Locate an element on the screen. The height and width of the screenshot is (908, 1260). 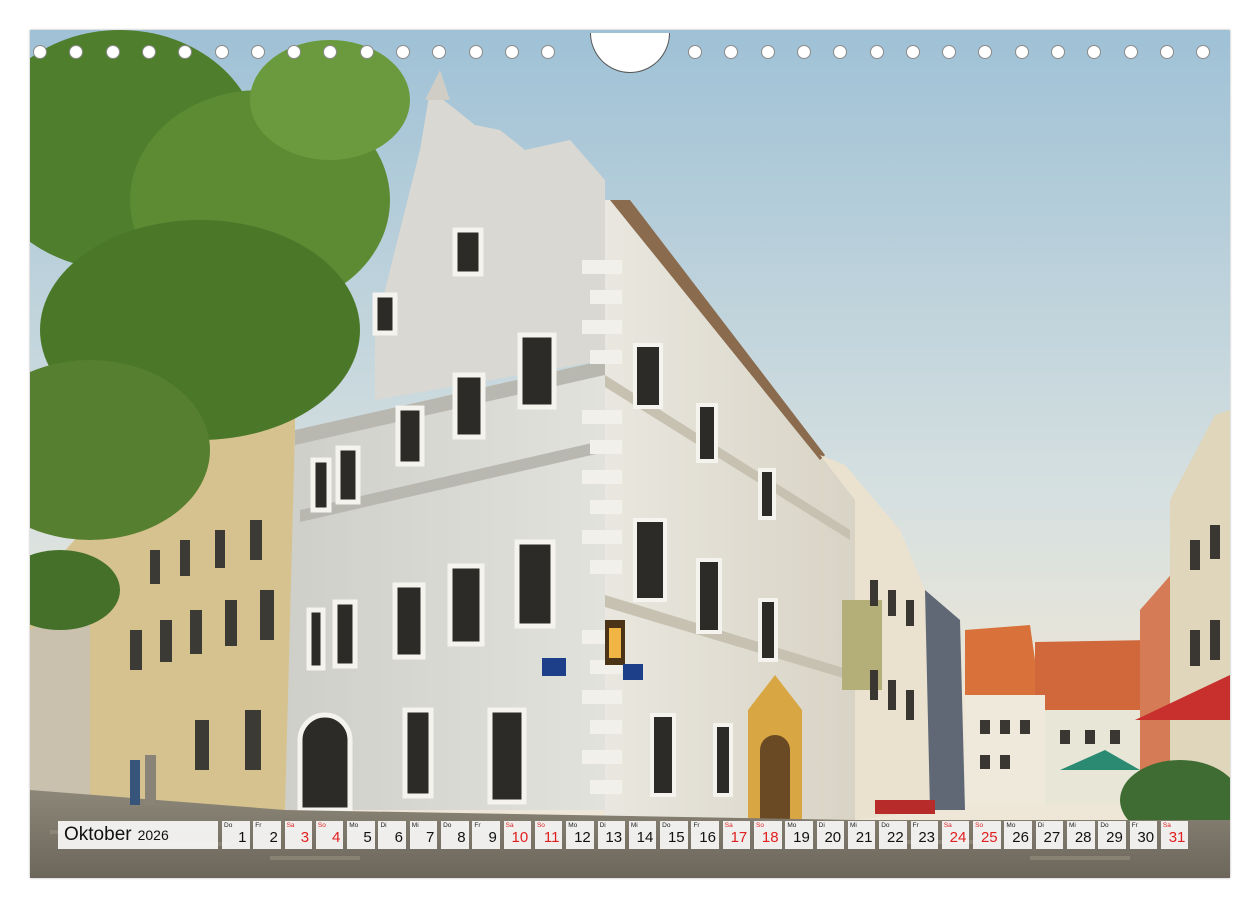
month-label-box: Oktober 2026 is located at coordinates (138, 835).